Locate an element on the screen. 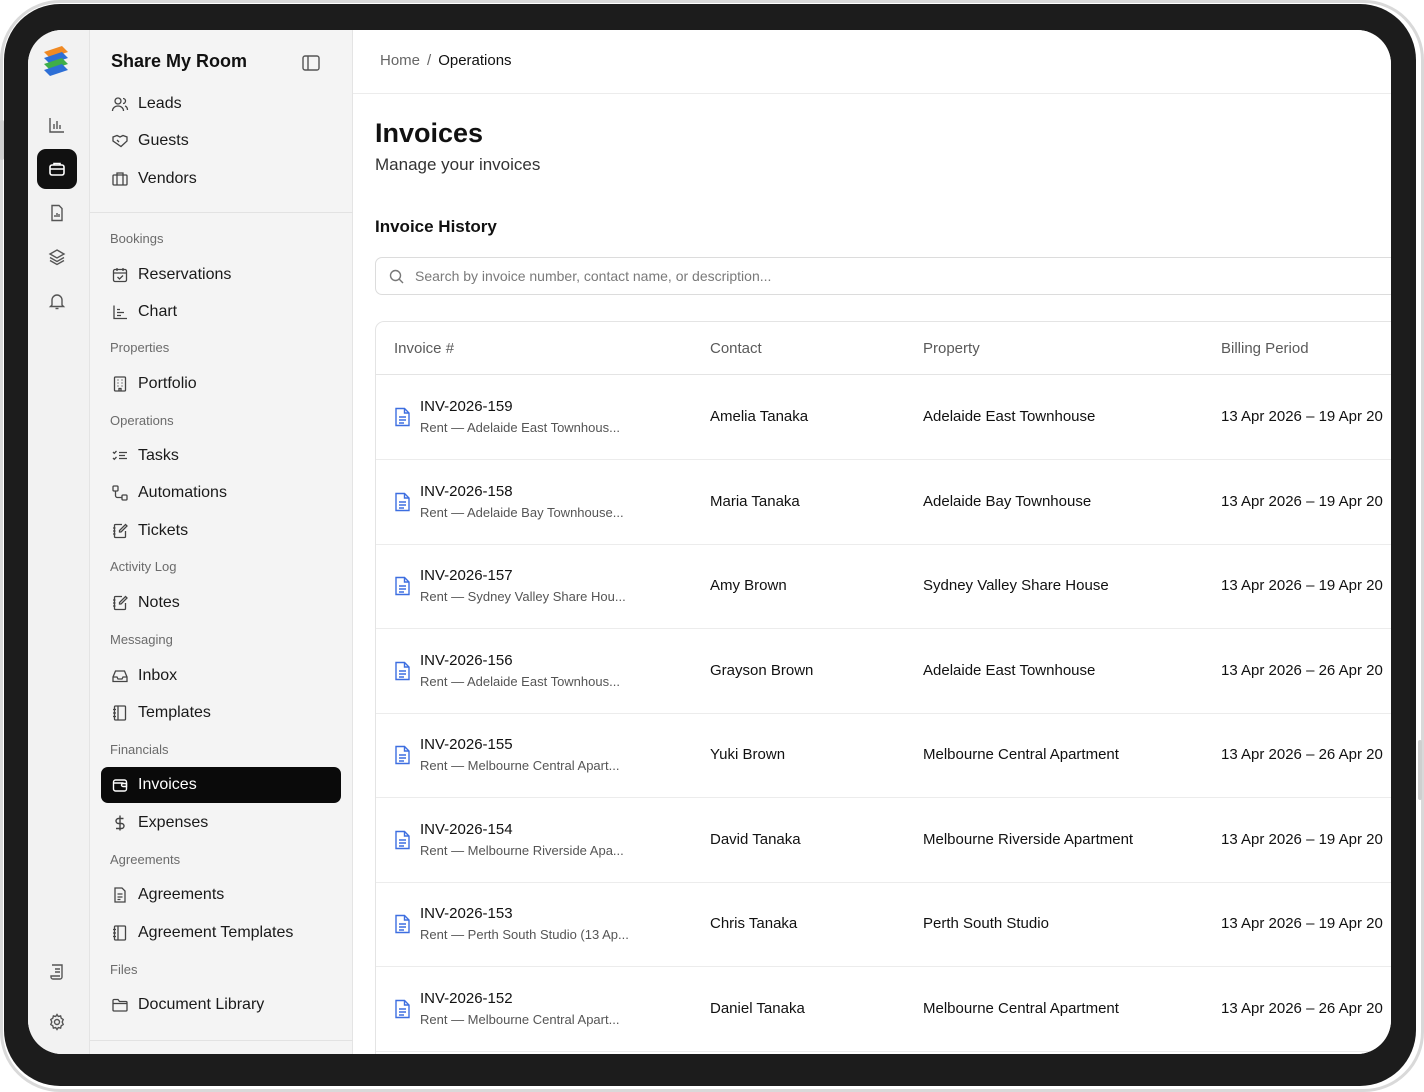  briefcase-icon is located at coordinates (57, 169).